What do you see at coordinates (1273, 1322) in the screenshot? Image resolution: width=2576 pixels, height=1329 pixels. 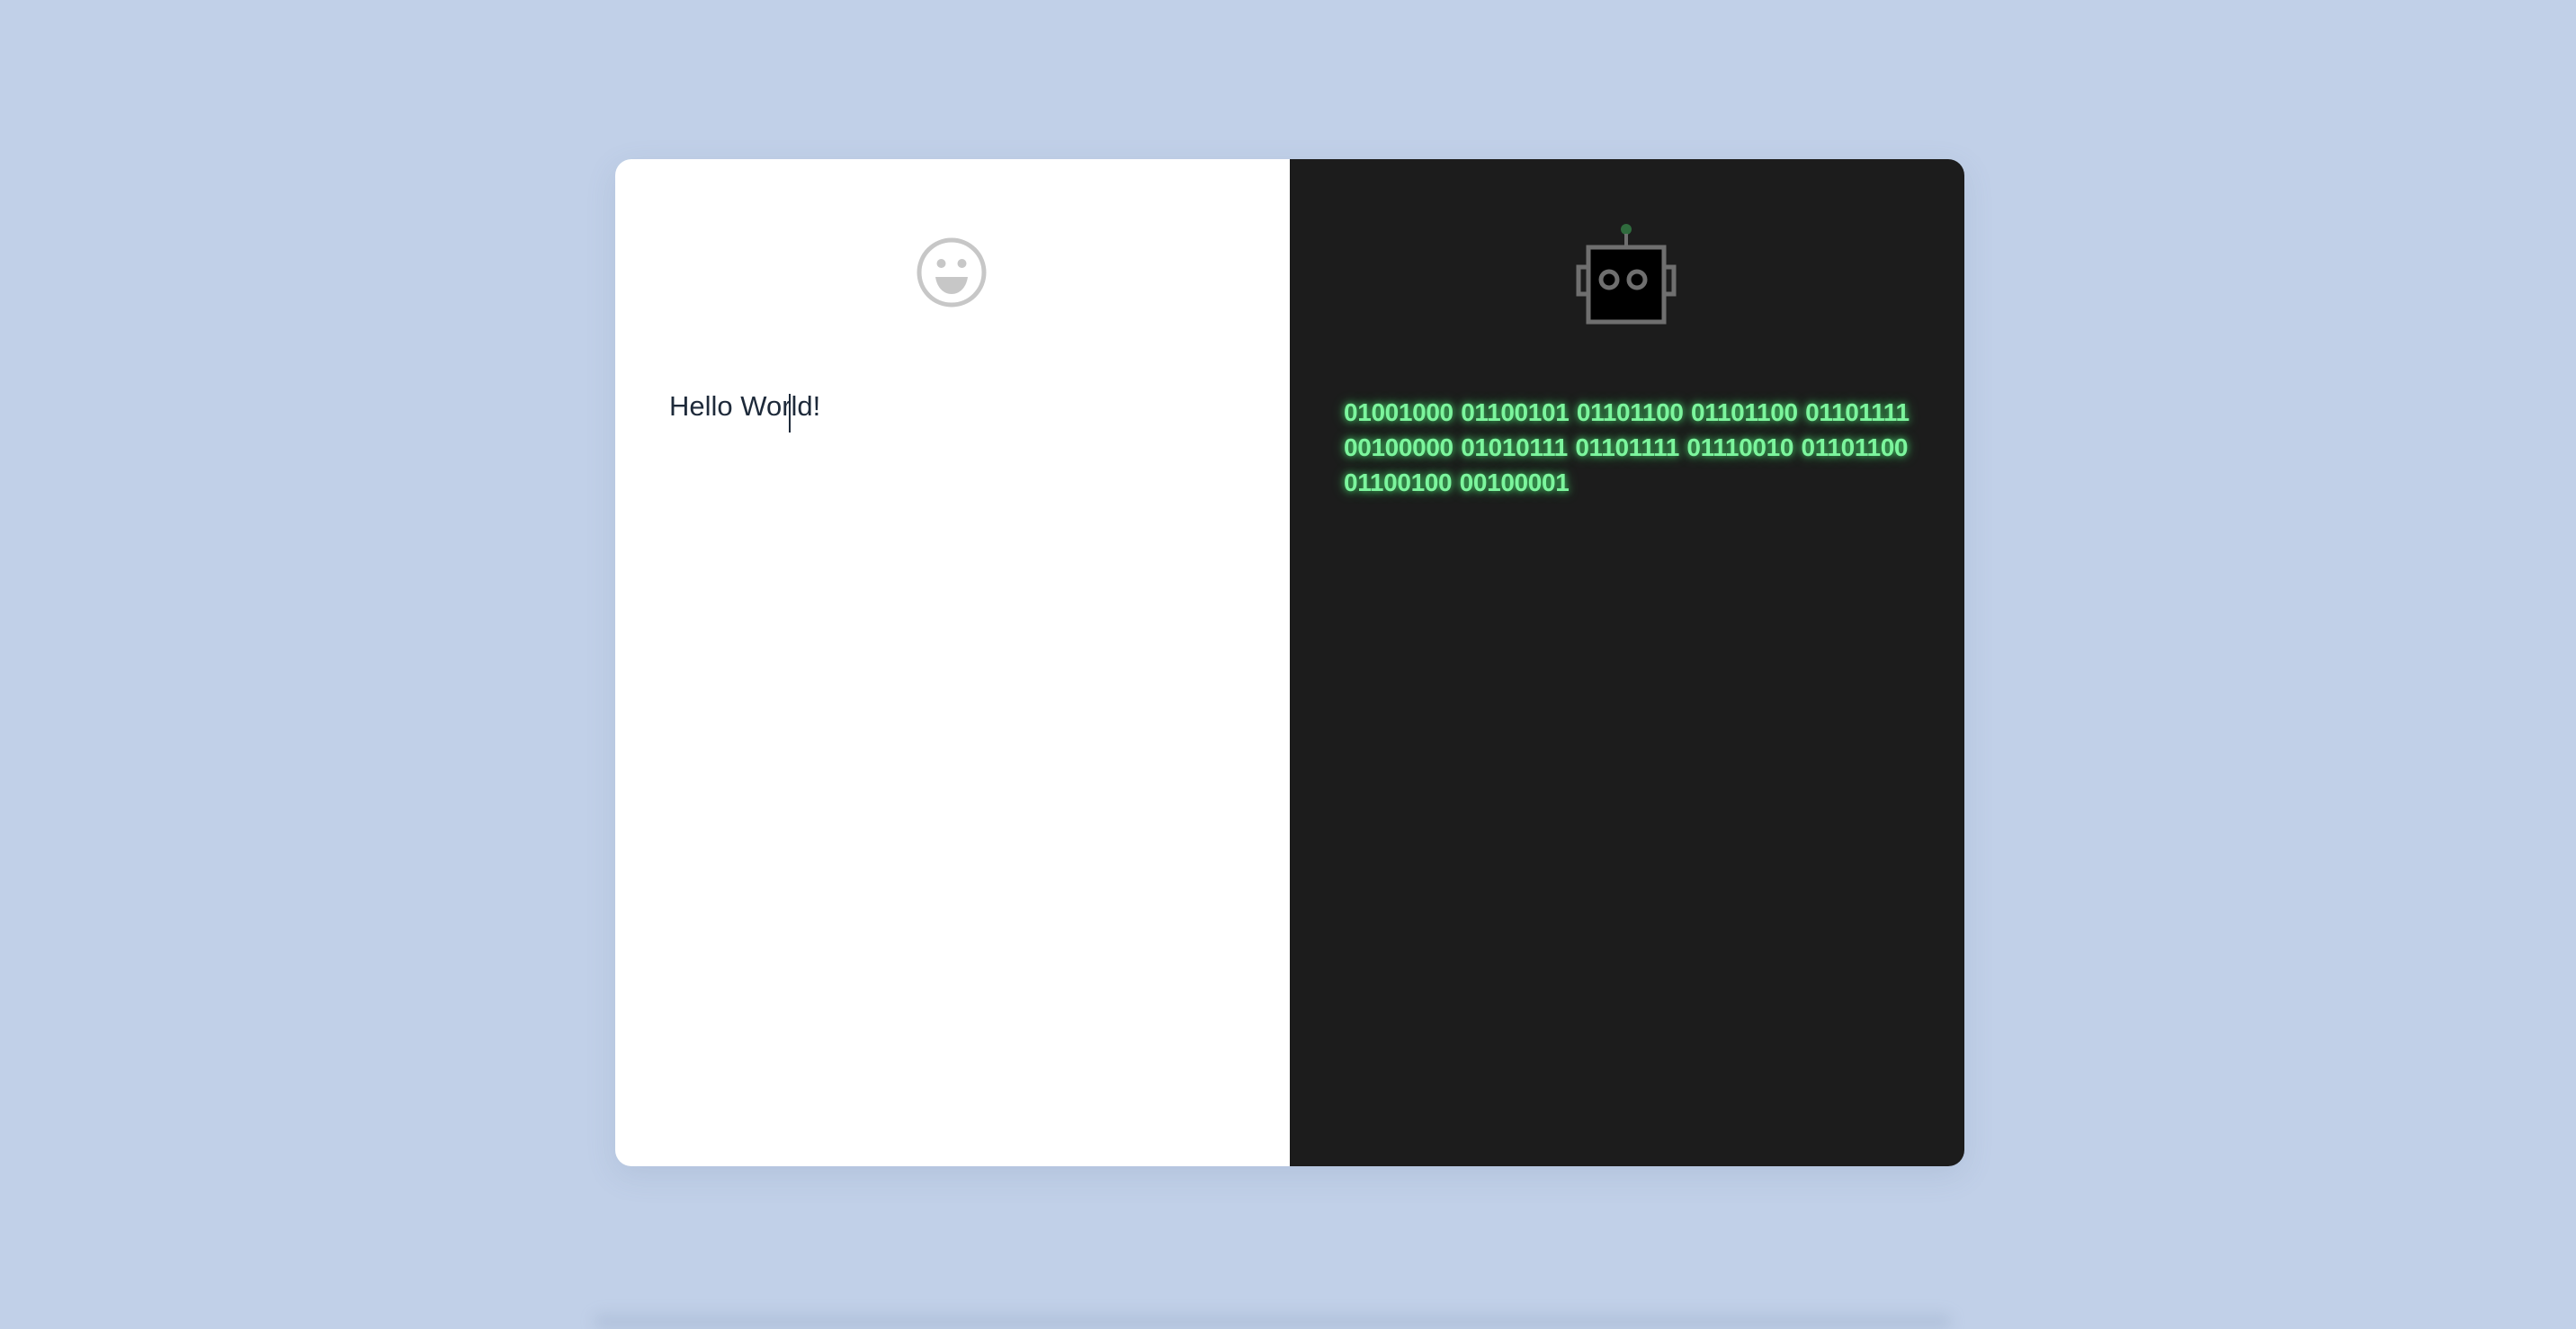 I see `bottom-shadow` at bounding box center [1273, 1322].